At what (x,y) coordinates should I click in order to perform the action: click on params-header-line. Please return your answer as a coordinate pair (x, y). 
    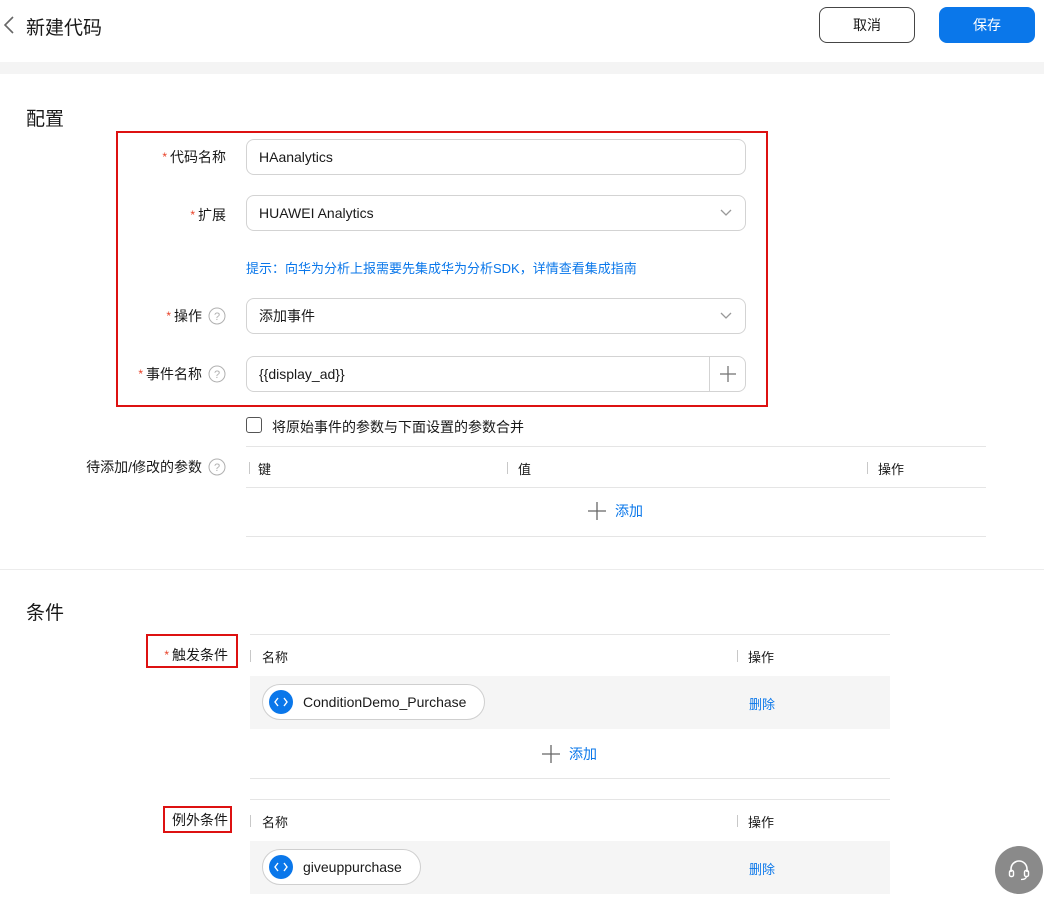
    Looking at the image, I should click on (616, 487).